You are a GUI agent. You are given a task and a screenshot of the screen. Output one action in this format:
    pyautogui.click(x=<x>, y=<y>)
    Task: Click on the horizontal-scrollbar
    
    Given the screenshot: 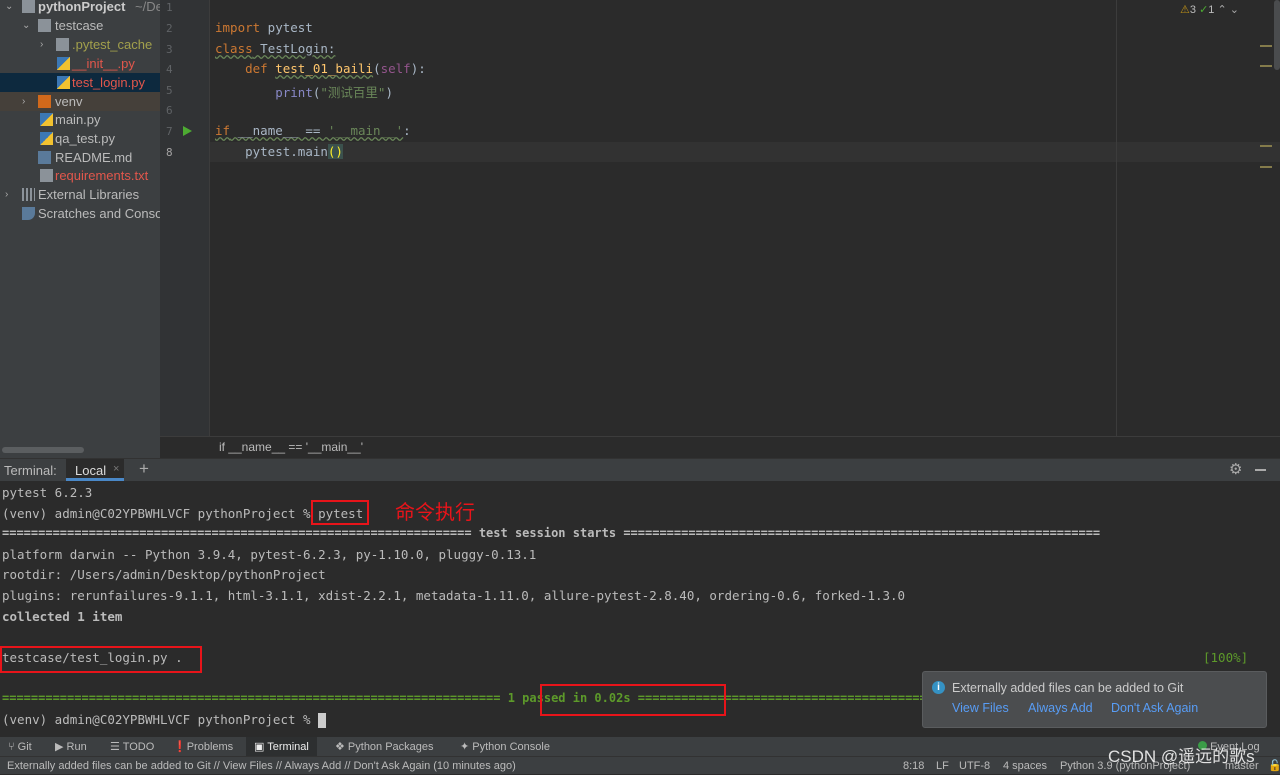 What is the action you would take?
    pyautogui.click(x=43, y=450)
    